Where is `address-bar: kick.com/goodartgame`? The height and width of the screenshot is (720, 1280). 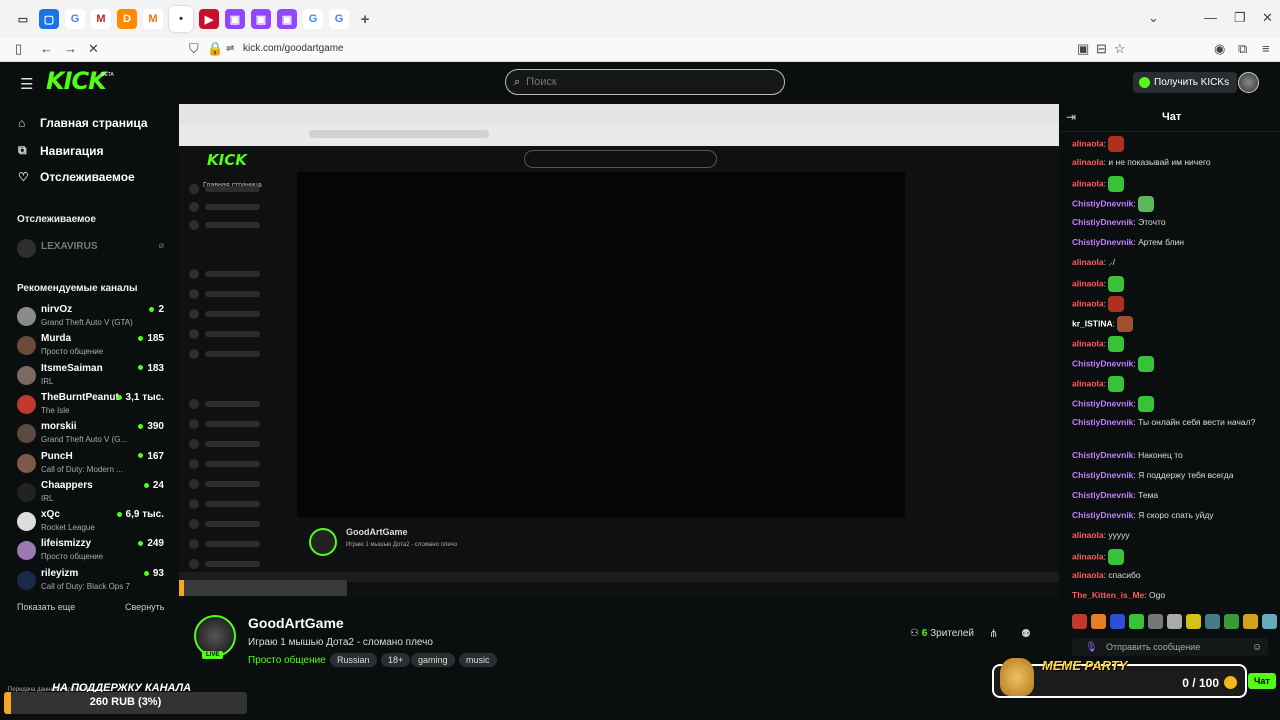
address-bar: kick.com/goodartgame is located at coordinates (293, 48).